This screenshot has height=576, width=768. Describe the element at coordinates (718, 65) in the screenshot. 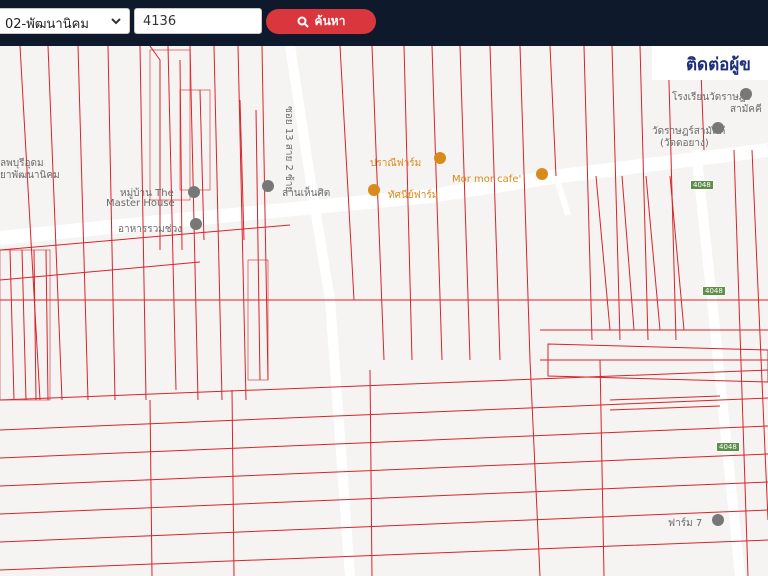

I see `contact-label: ติดต่อผู้ข` at that location.